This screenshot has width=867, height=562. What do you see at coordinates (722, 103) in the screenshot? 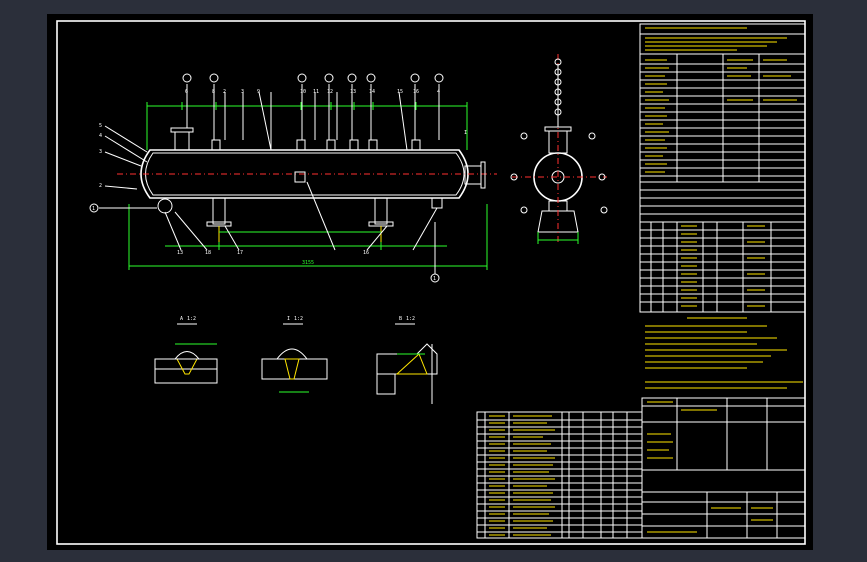
I see `technical-spec-block` at bounding box center [722, 103].